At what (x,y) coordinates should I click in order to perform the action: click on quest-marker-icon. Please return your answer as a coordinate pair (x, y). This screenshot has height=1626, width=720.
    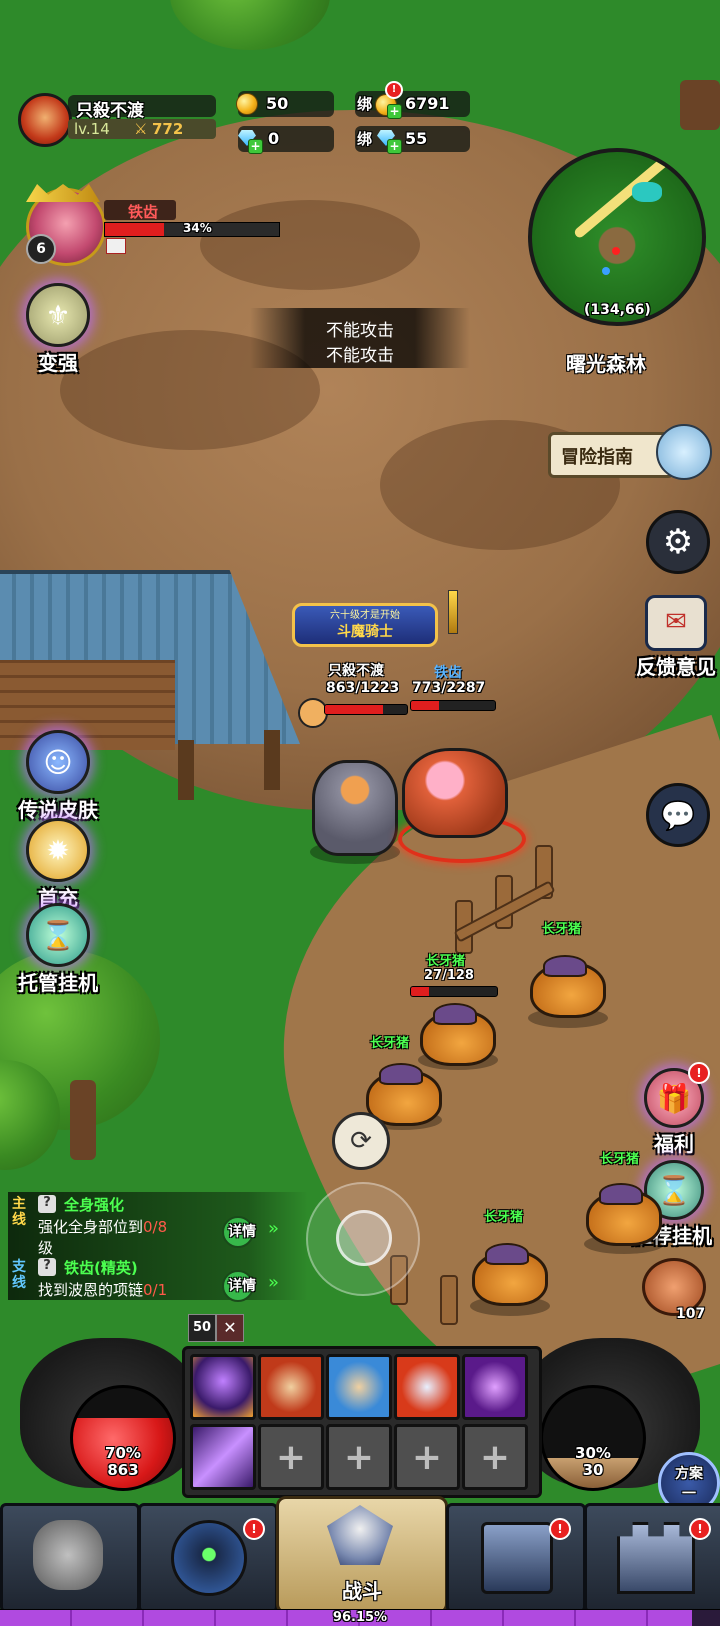
    Looking at the image, I should click on (453, 612).